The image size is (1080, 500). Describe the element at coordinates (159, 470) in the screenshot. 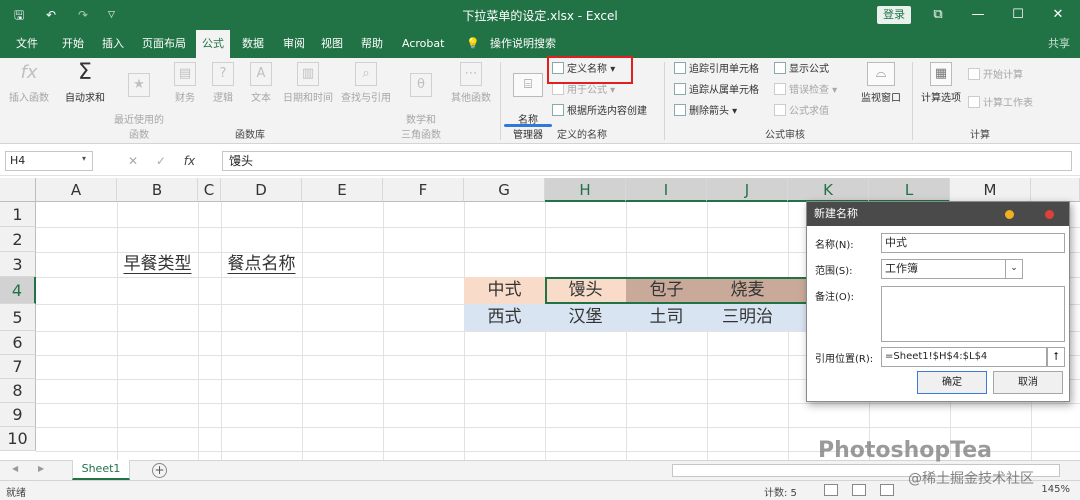

I see `add-sheet-icon: +` at that location.